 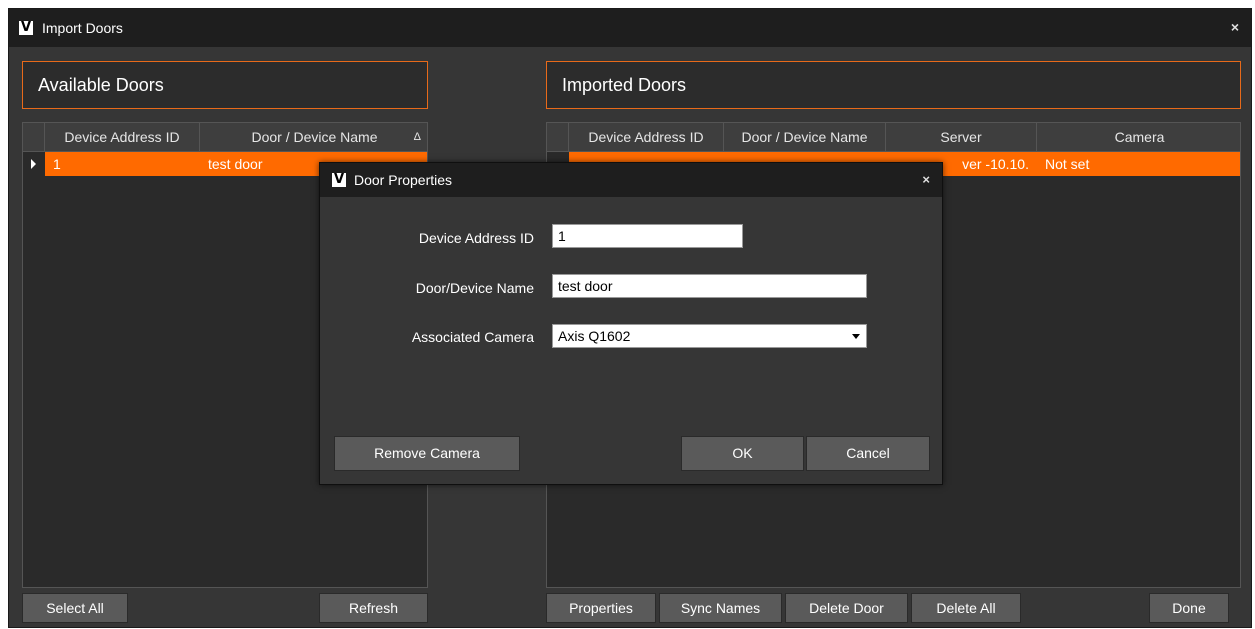 What do you see at coordinates (82, 28) in the screenshot?
I see `window-title: Import Doors` at bounding box center [82, 28].